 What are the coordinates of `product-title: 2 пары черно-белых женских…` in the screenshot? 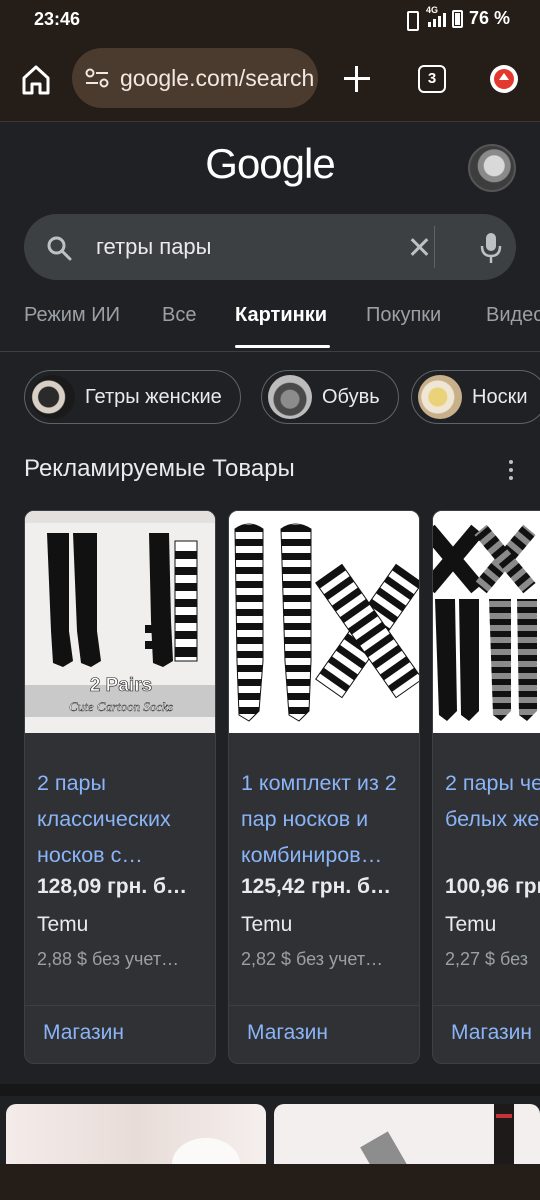 It's located at (492, 801).